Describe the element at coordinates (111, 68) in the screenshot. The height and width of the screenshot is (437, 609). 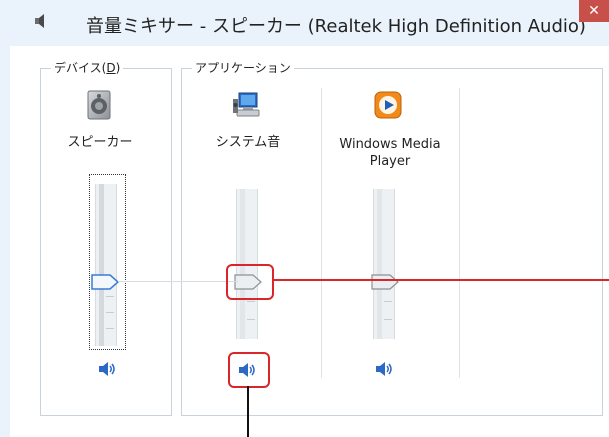
I see `device-hotkey: D` at that location.